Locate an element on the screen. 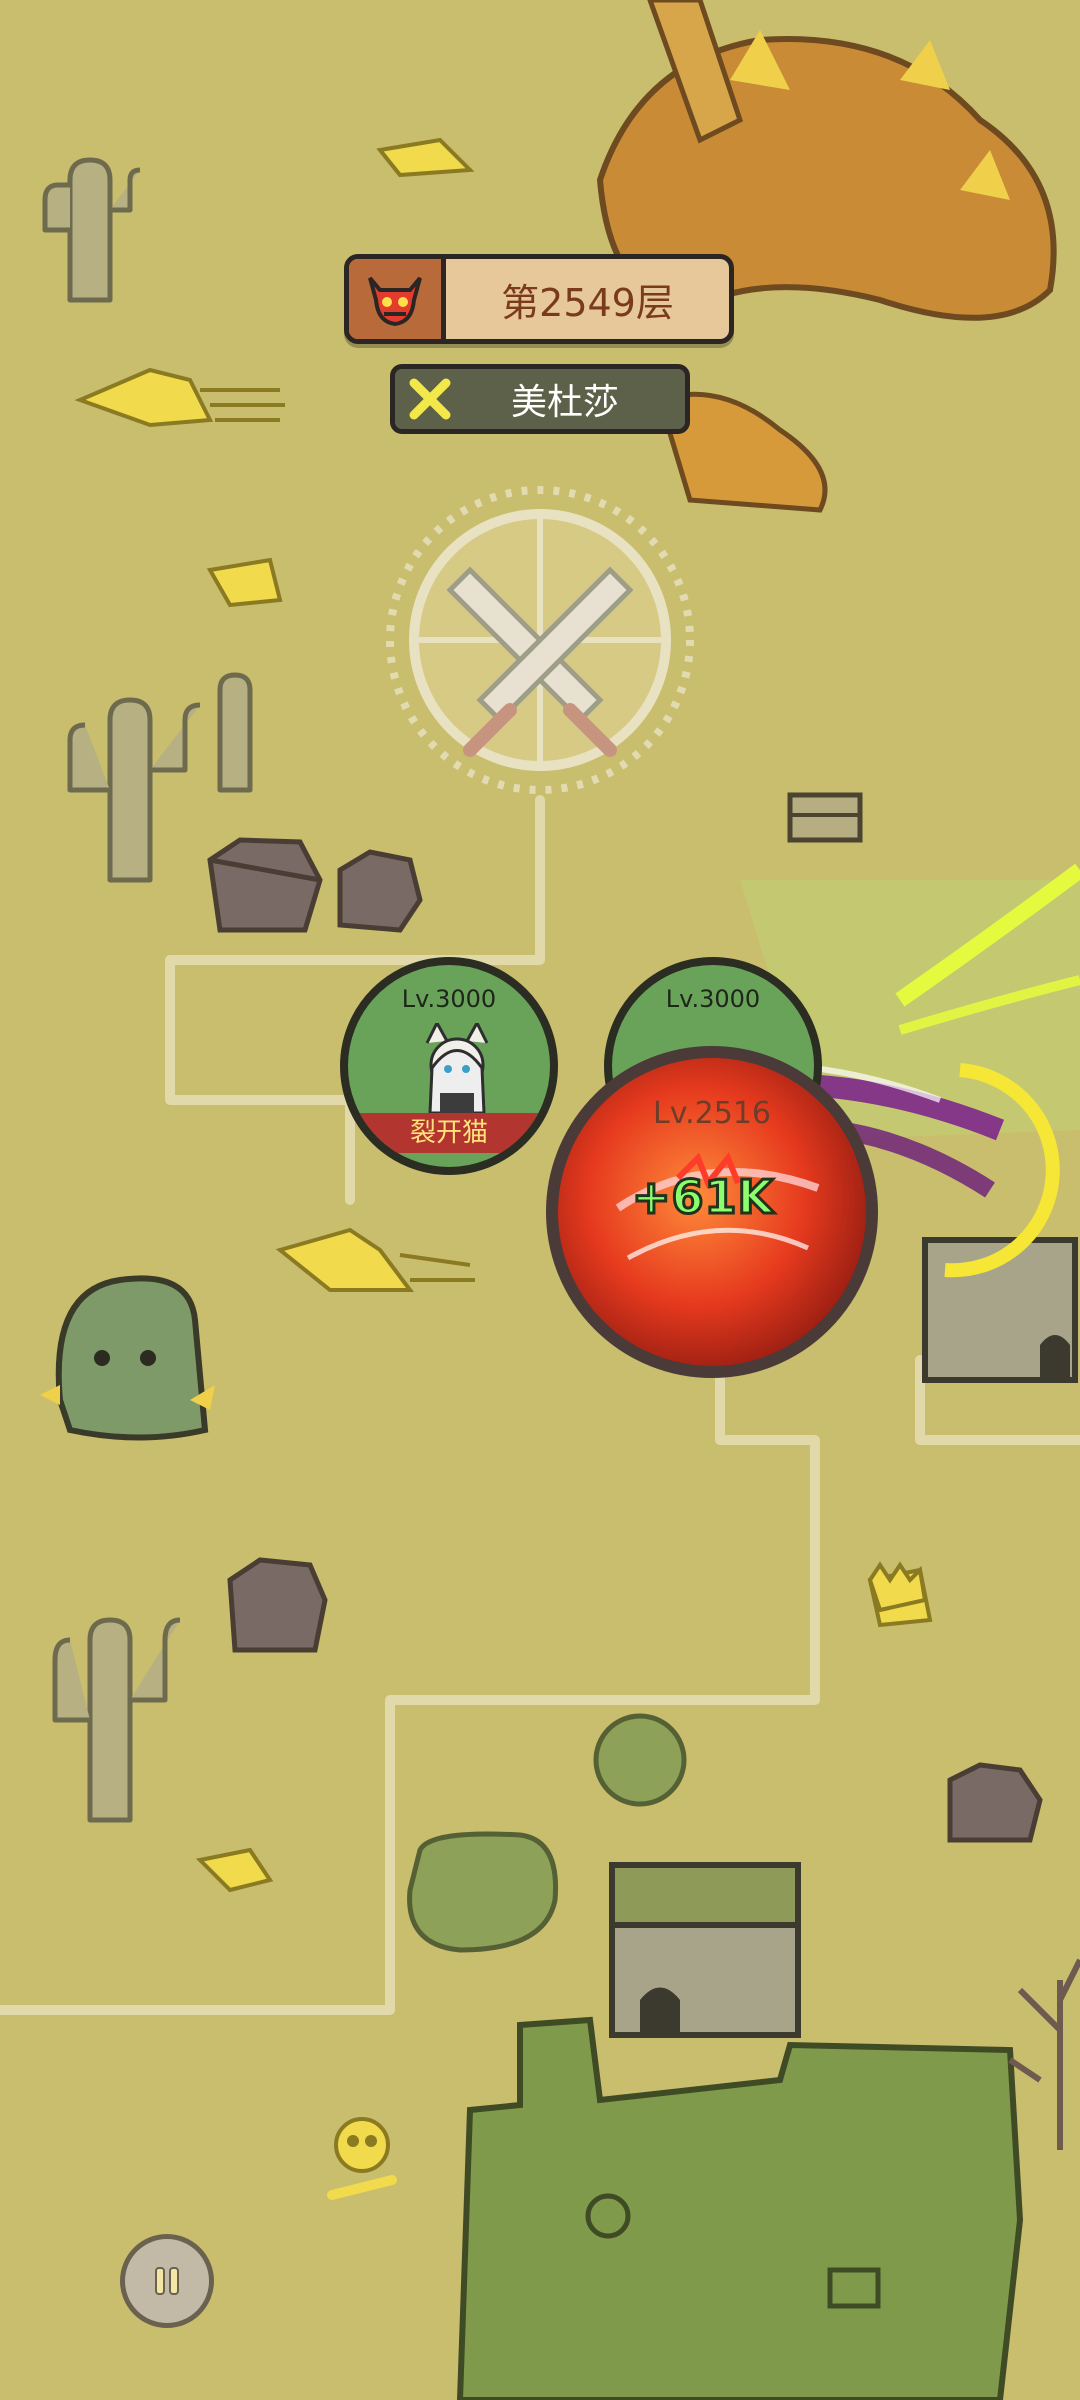 The height and width of the screenshot is (2400, 1080). floor-indicator: 第2549层 is located at coordinates (539, 299).